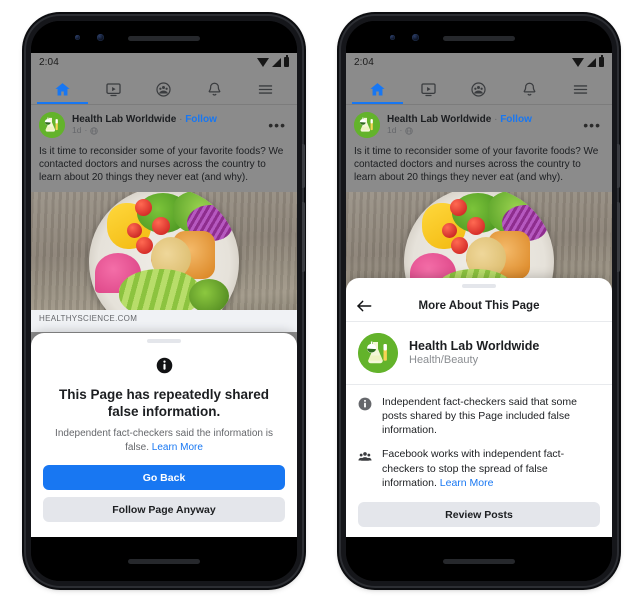 The width and height of the screenshot is (643, 599). What do you see at coordinates (444, 360) in the screenshot?
I see `page-category: Health/Beauty` at bounding box center [444, 360].